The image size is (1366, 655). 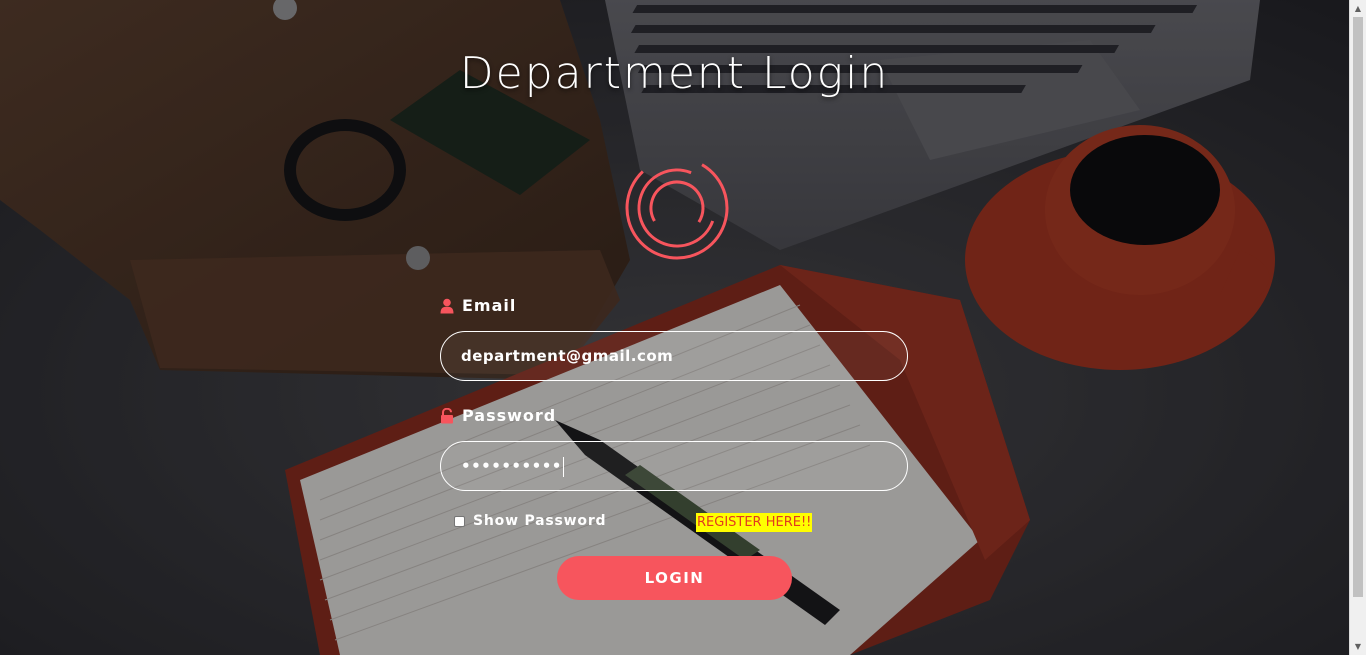 I want to click on password-label-row: Password, so click(x=498, y=415).